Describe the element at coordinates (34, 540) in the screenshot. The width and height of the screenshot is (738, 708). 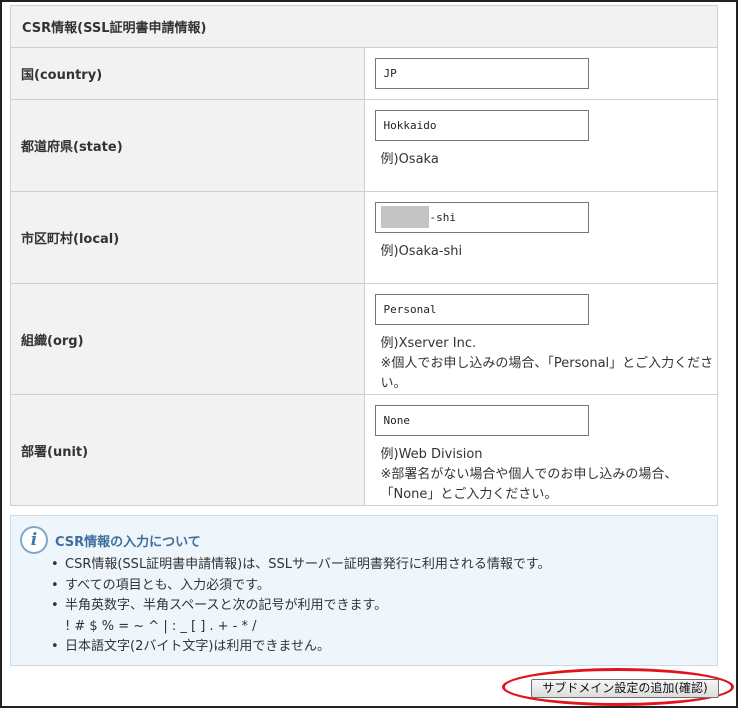
I see `info-icon: i` at that location.